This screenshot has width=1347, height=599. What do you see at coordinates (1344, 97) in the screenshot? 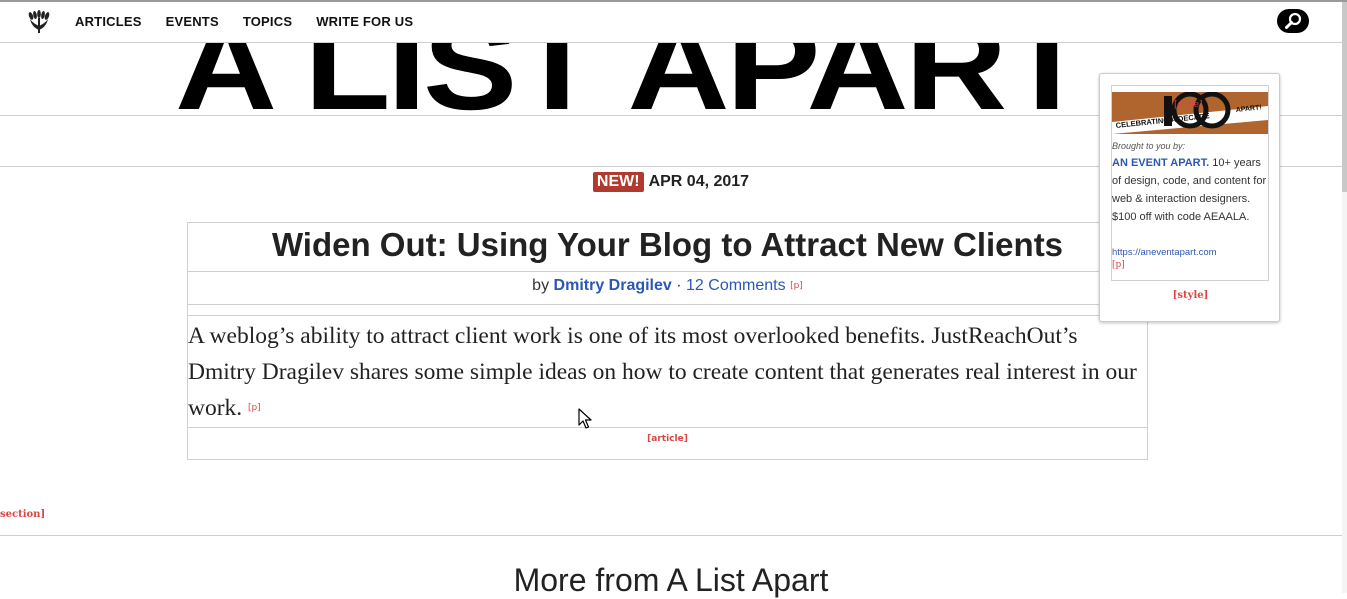
I see `scrollbar-thumb` at bounding box center [1344, 97].